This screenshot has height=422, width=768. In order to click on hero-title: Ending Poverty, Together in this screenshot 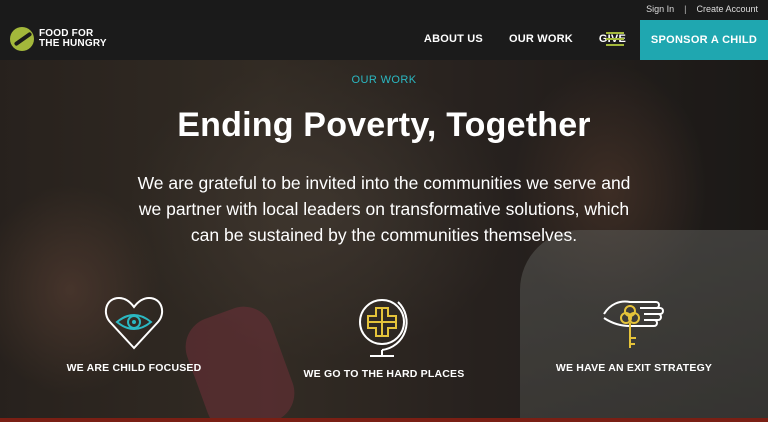, I will do `click(384, 125)`.